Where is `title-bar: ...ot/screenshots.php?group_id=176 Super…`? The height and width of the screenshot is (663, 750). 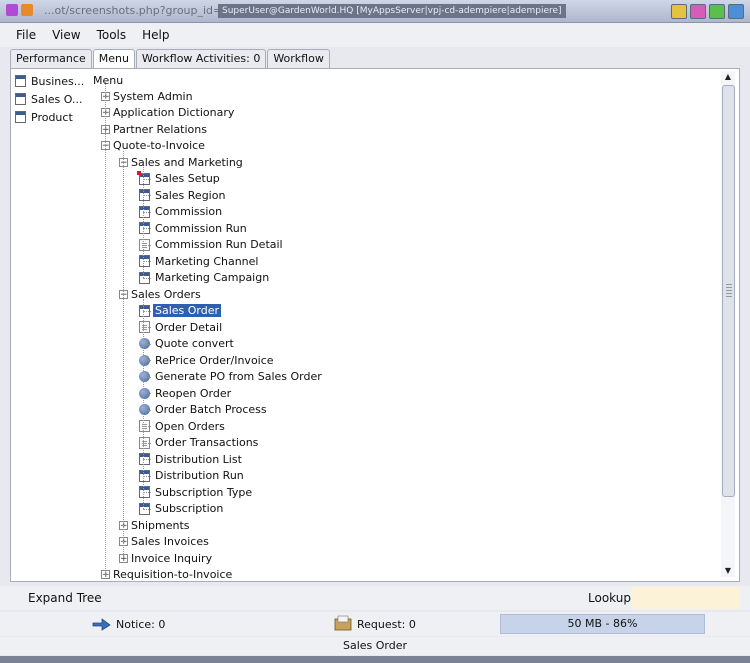
title-bar: ...ot/screenshots.php?group_id=176 Super… is located at coordinates (375, 11).